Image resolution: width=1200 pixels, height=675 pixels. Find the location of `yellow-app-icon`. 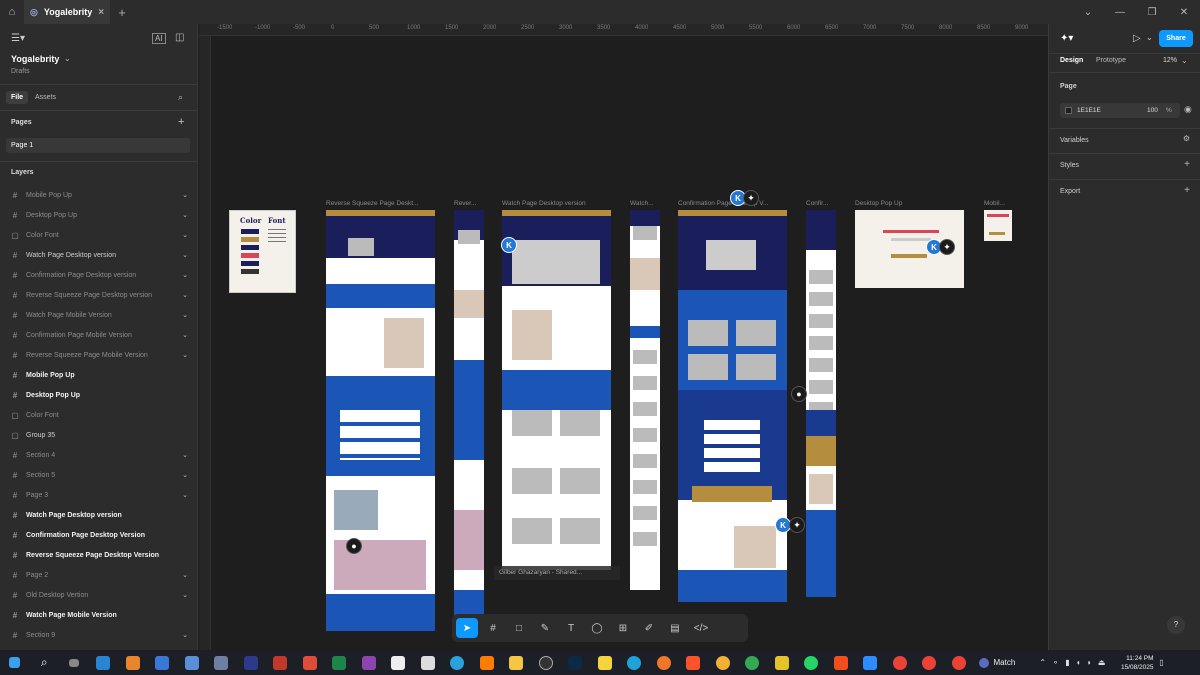

yellow-app-icon is located at coordinates (782, 662).